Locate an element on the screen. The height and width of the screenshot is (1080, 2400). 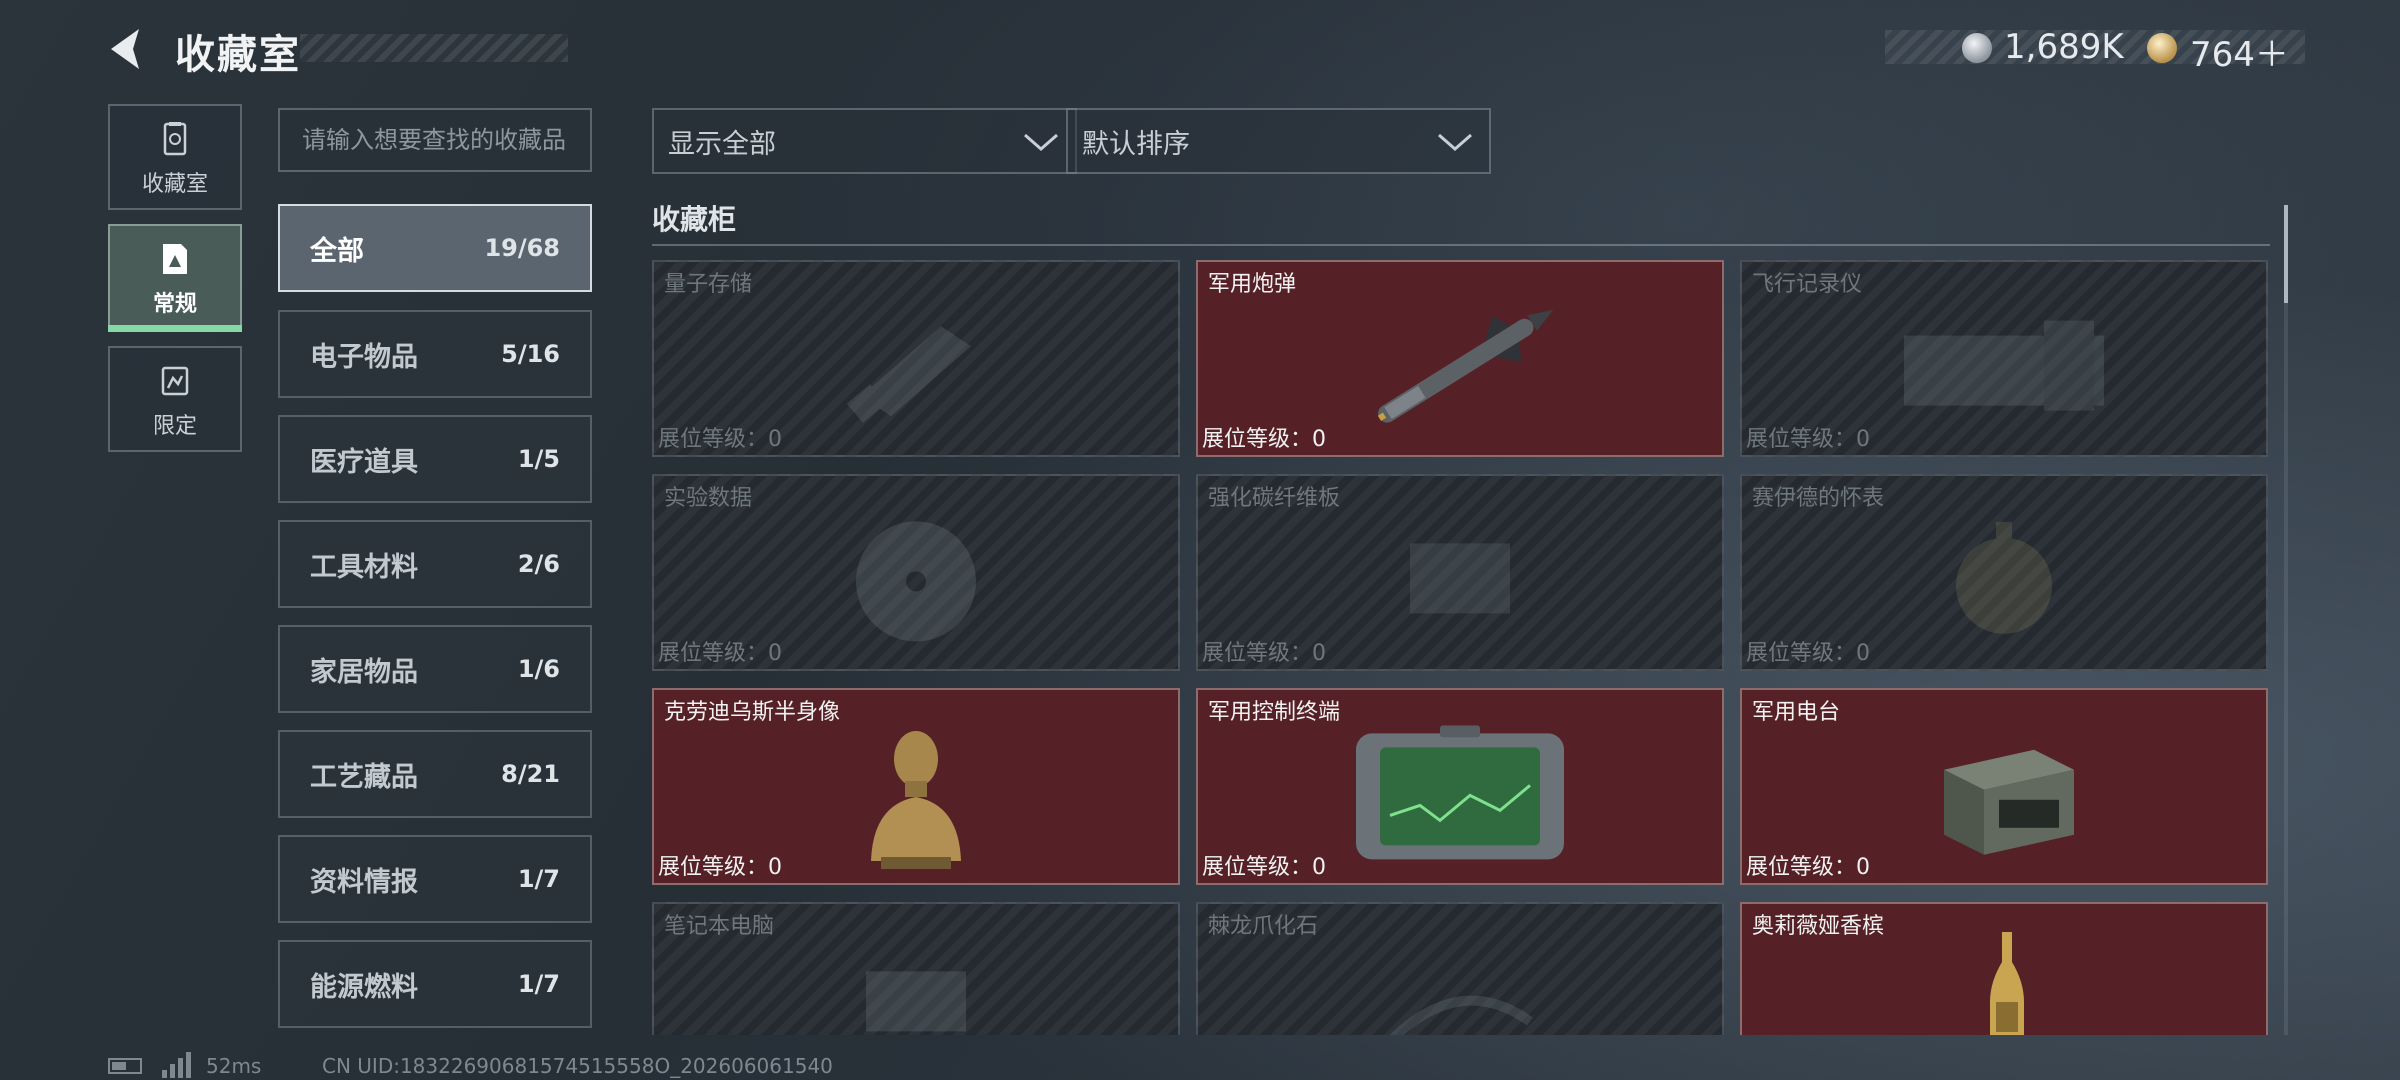
gold-coin-icon is located at coordinates (2162, 48).